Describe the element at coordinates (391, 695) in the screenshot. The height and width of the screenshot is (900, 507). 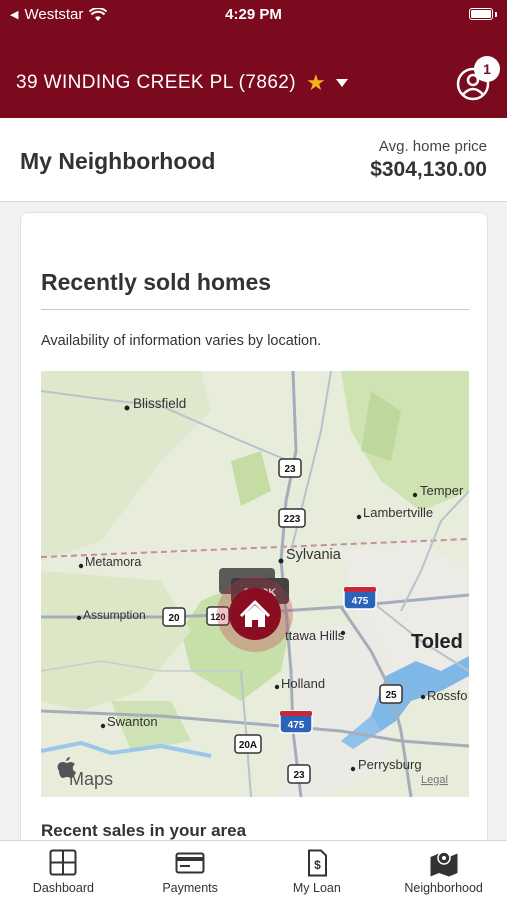
I see `highway-shield: 25` at that location.